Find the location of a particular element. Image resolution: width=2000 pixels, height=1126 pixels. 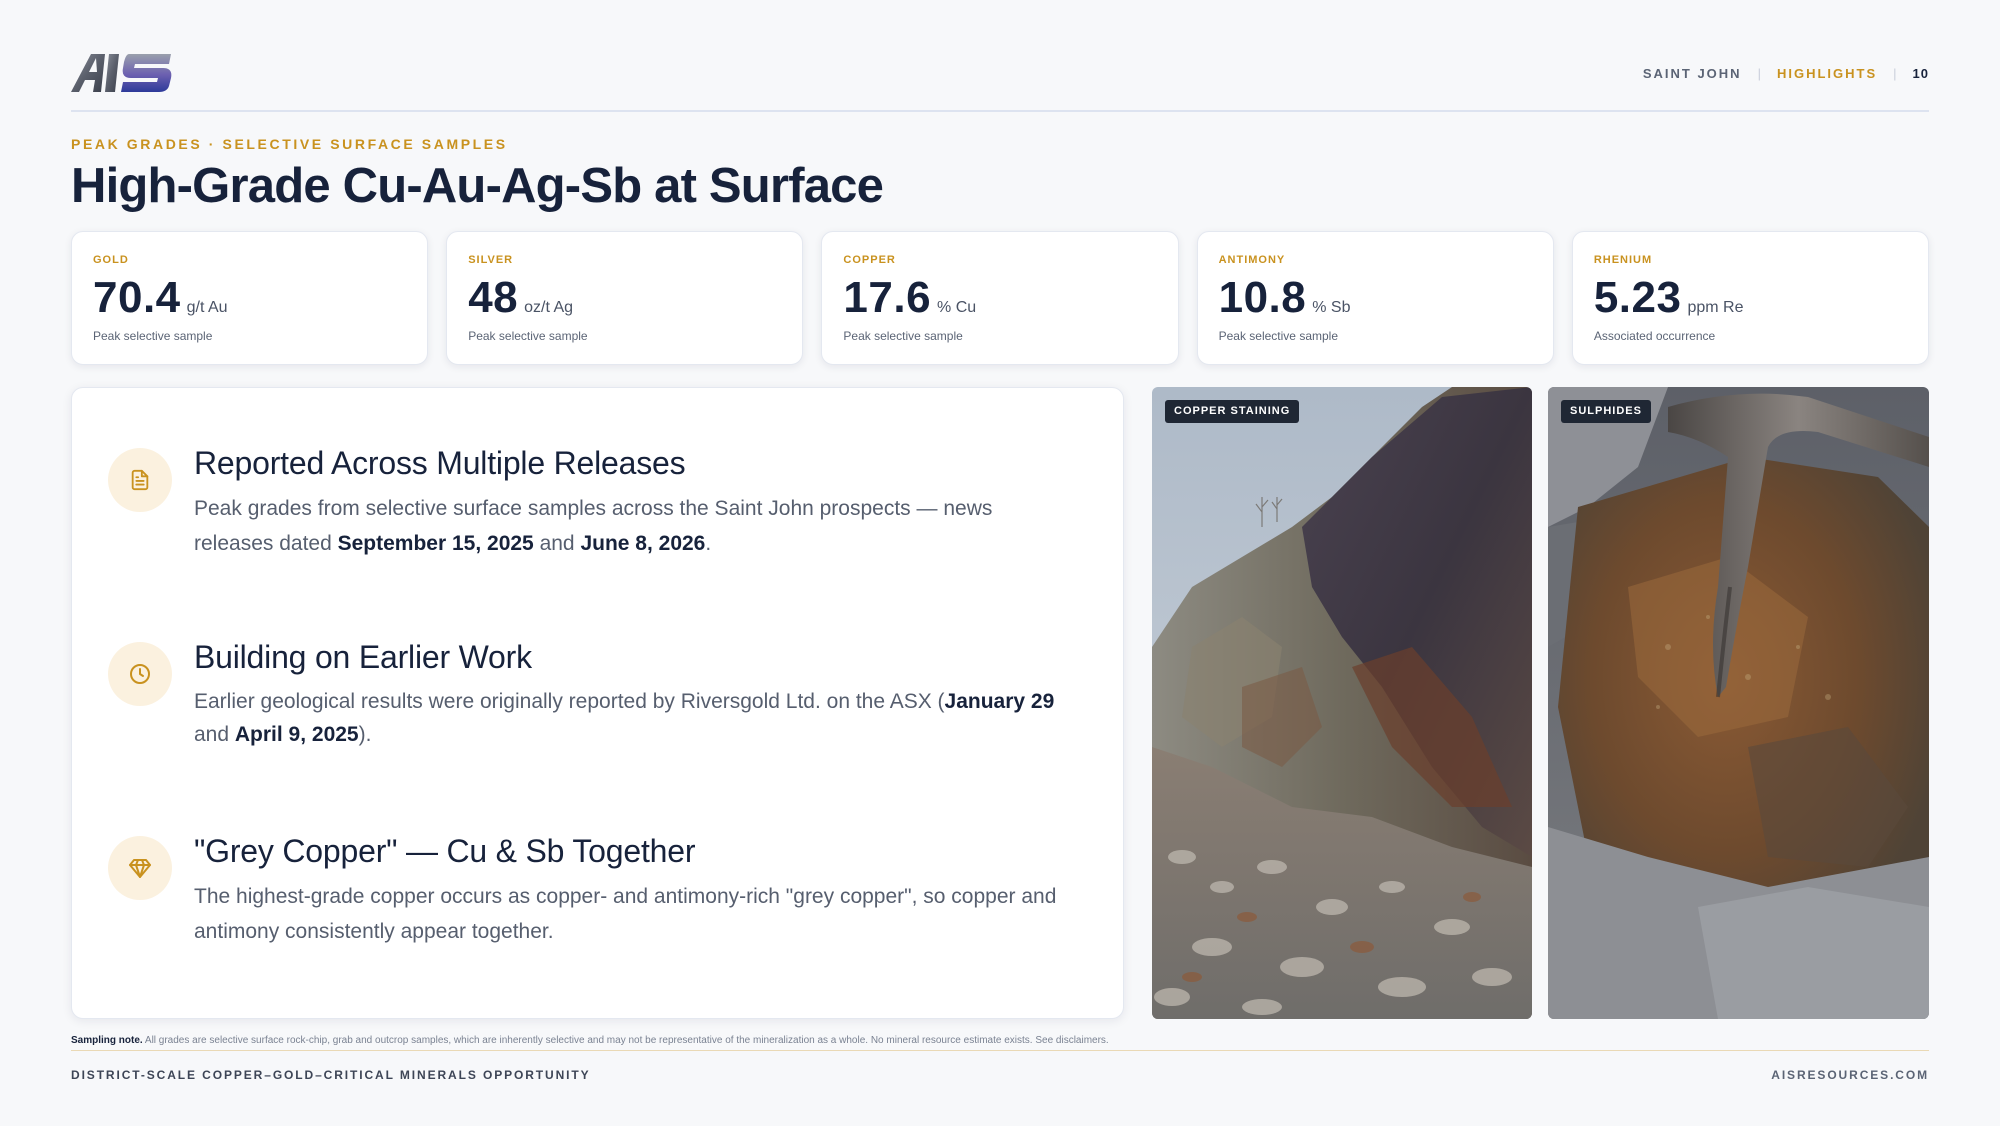

sulphide-rock-image is located at coordinates (1738, 703).